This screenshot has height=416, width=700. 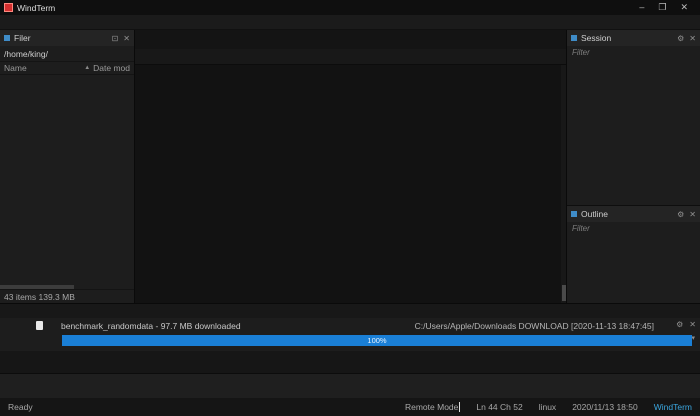 I want to click on maximize-button: ❐, so click(x=662, y=7).